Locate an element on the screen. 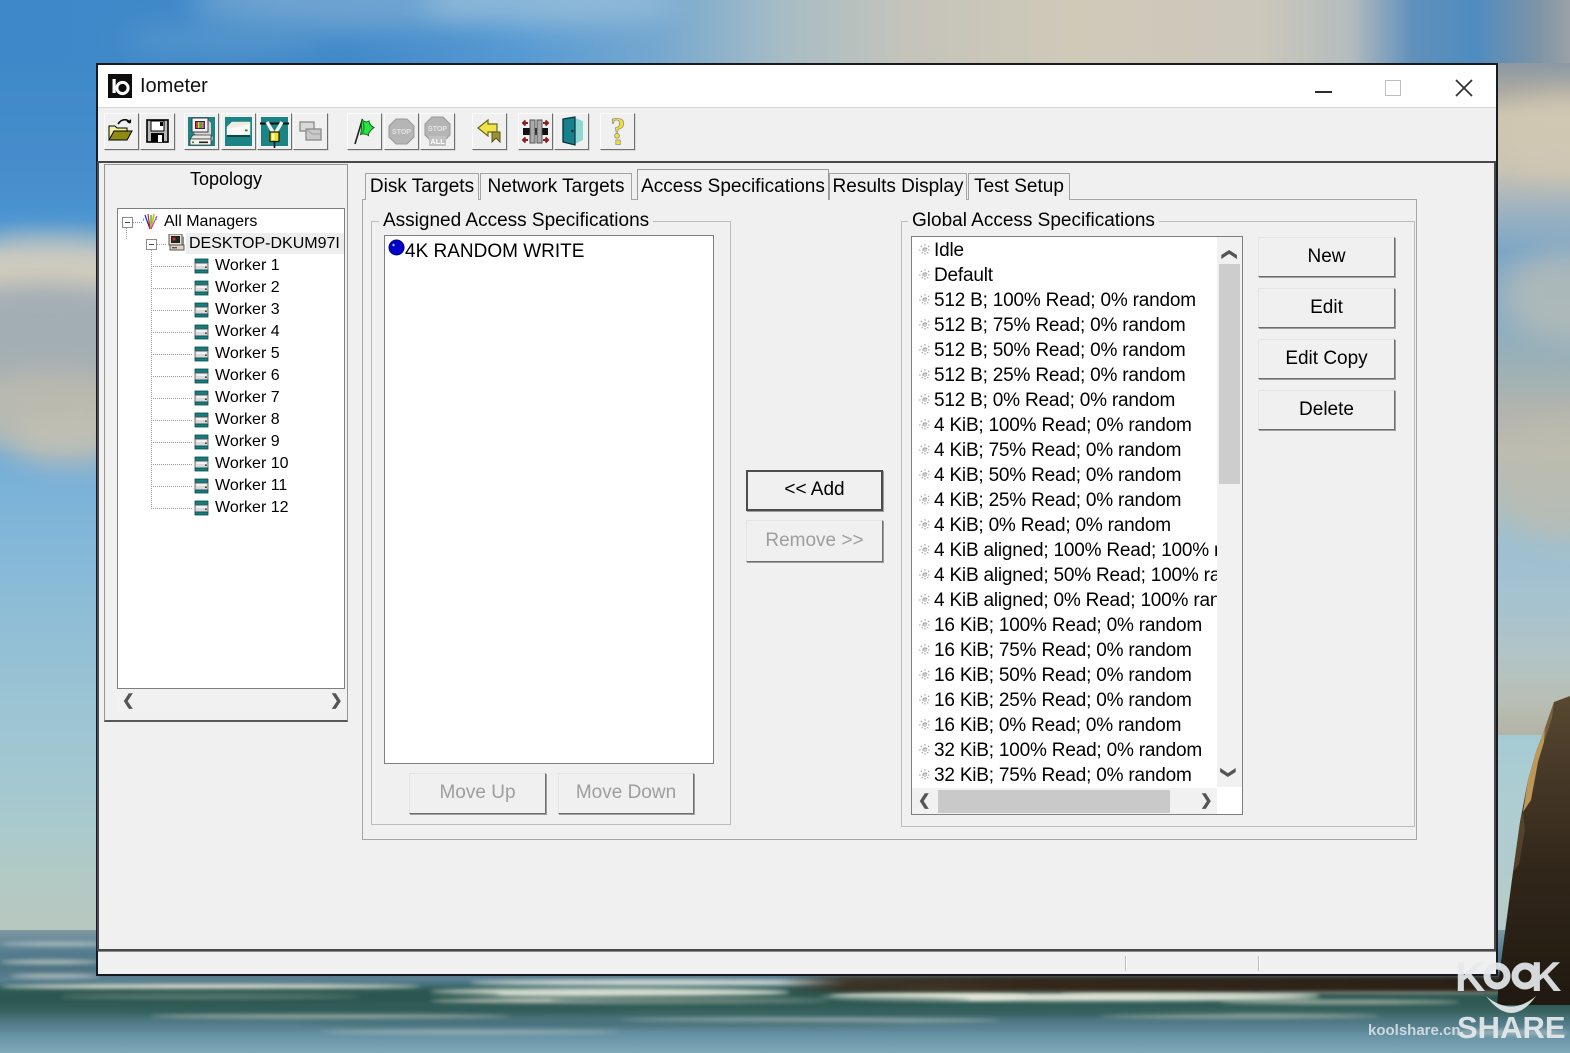  svg-text: SHARE is located at coordinates (1511, 1027).